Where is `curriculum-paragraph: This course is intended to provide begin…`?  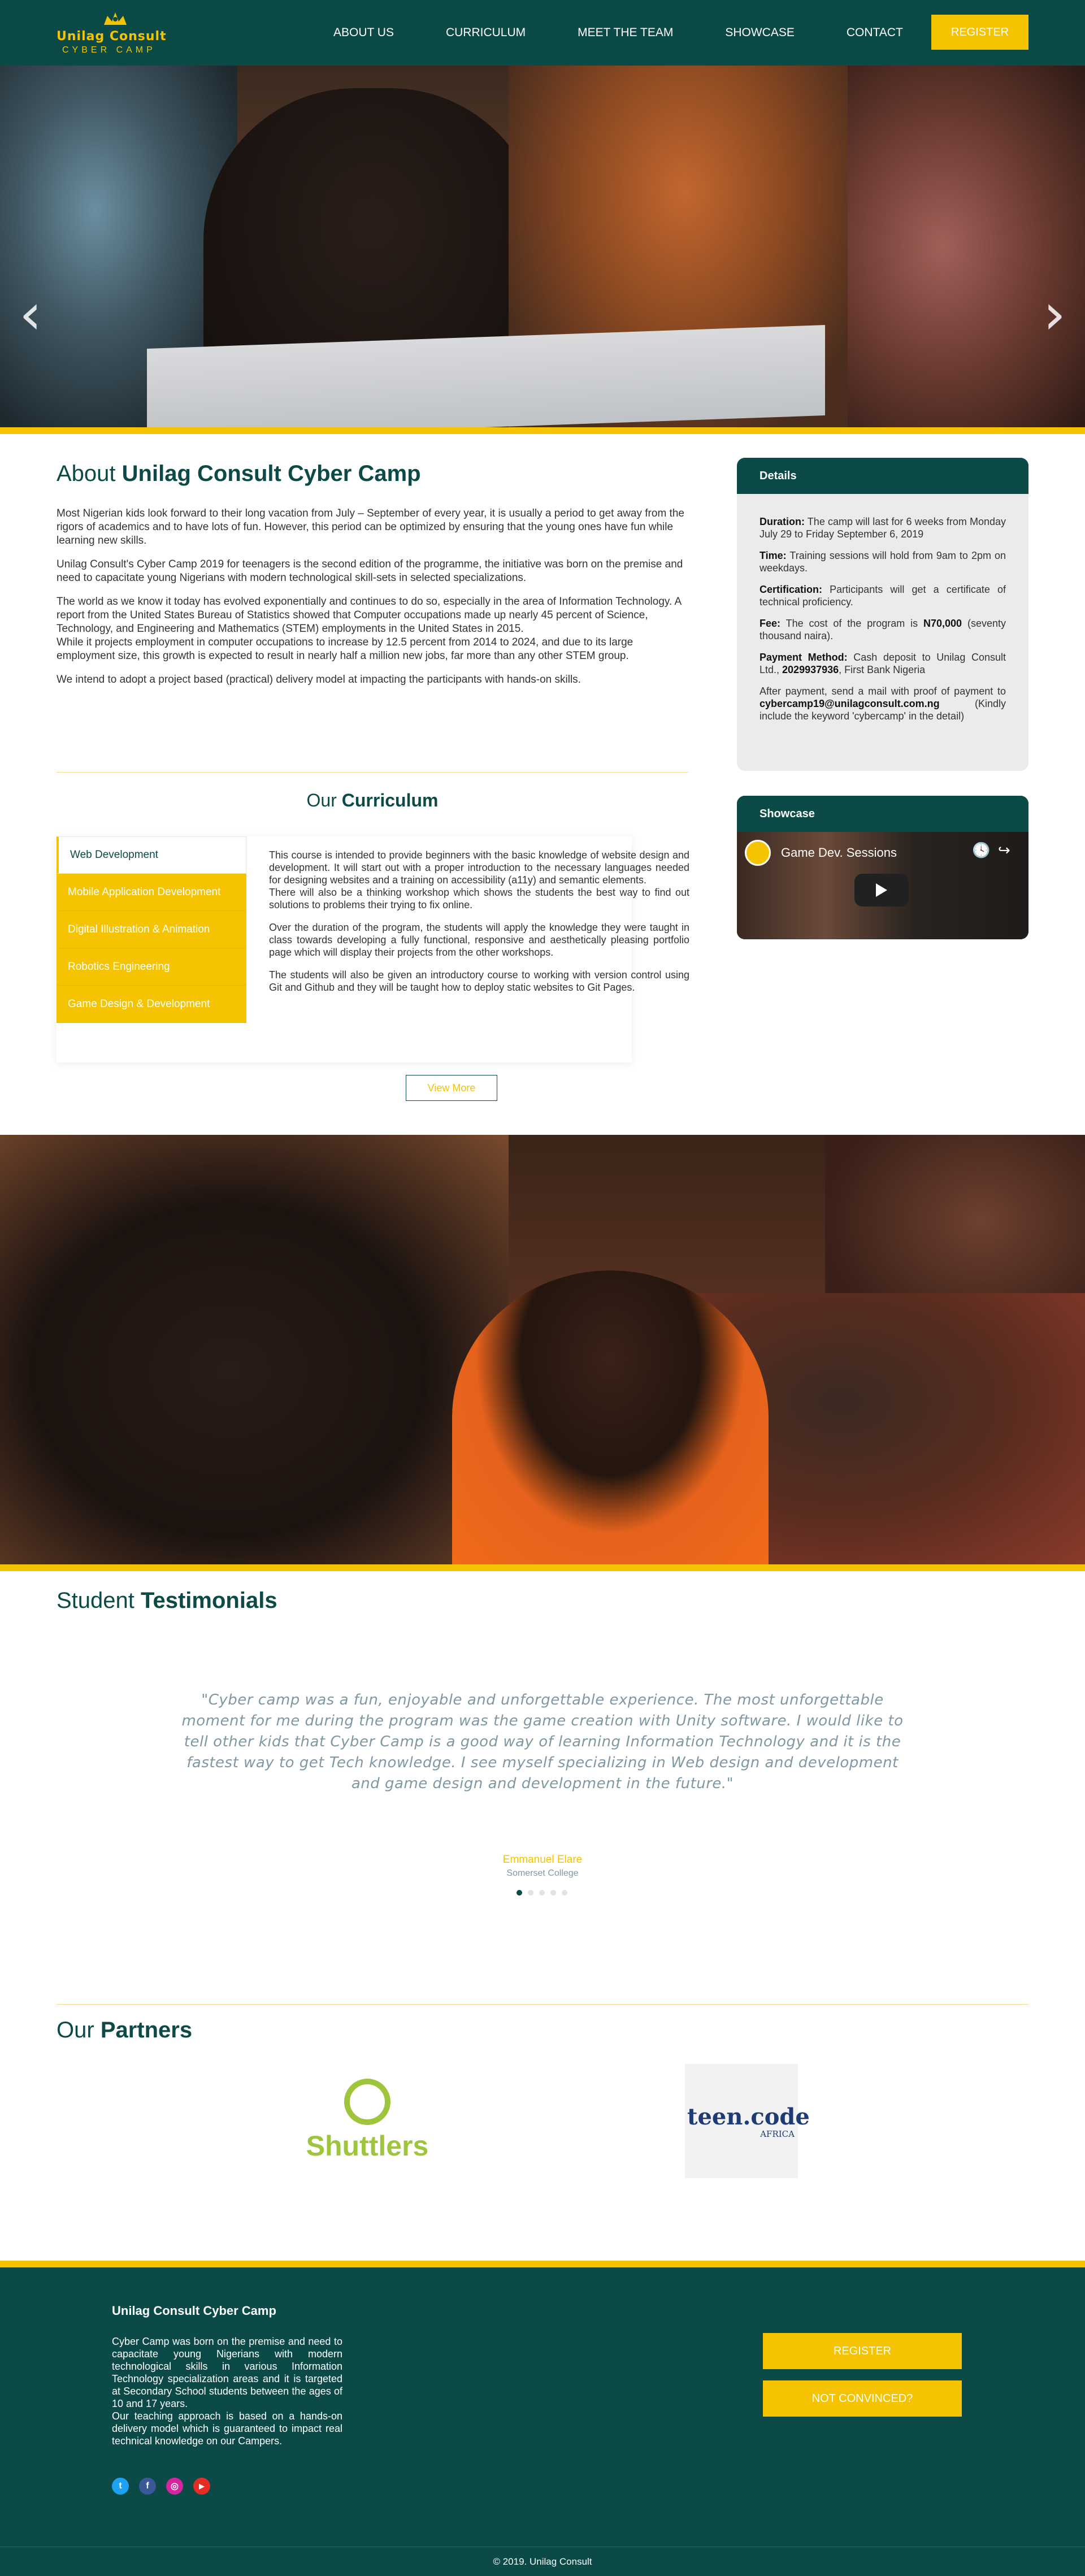
curriculum-paragraph: This course is intended to provide begin… is located at coordinates (479, 867).